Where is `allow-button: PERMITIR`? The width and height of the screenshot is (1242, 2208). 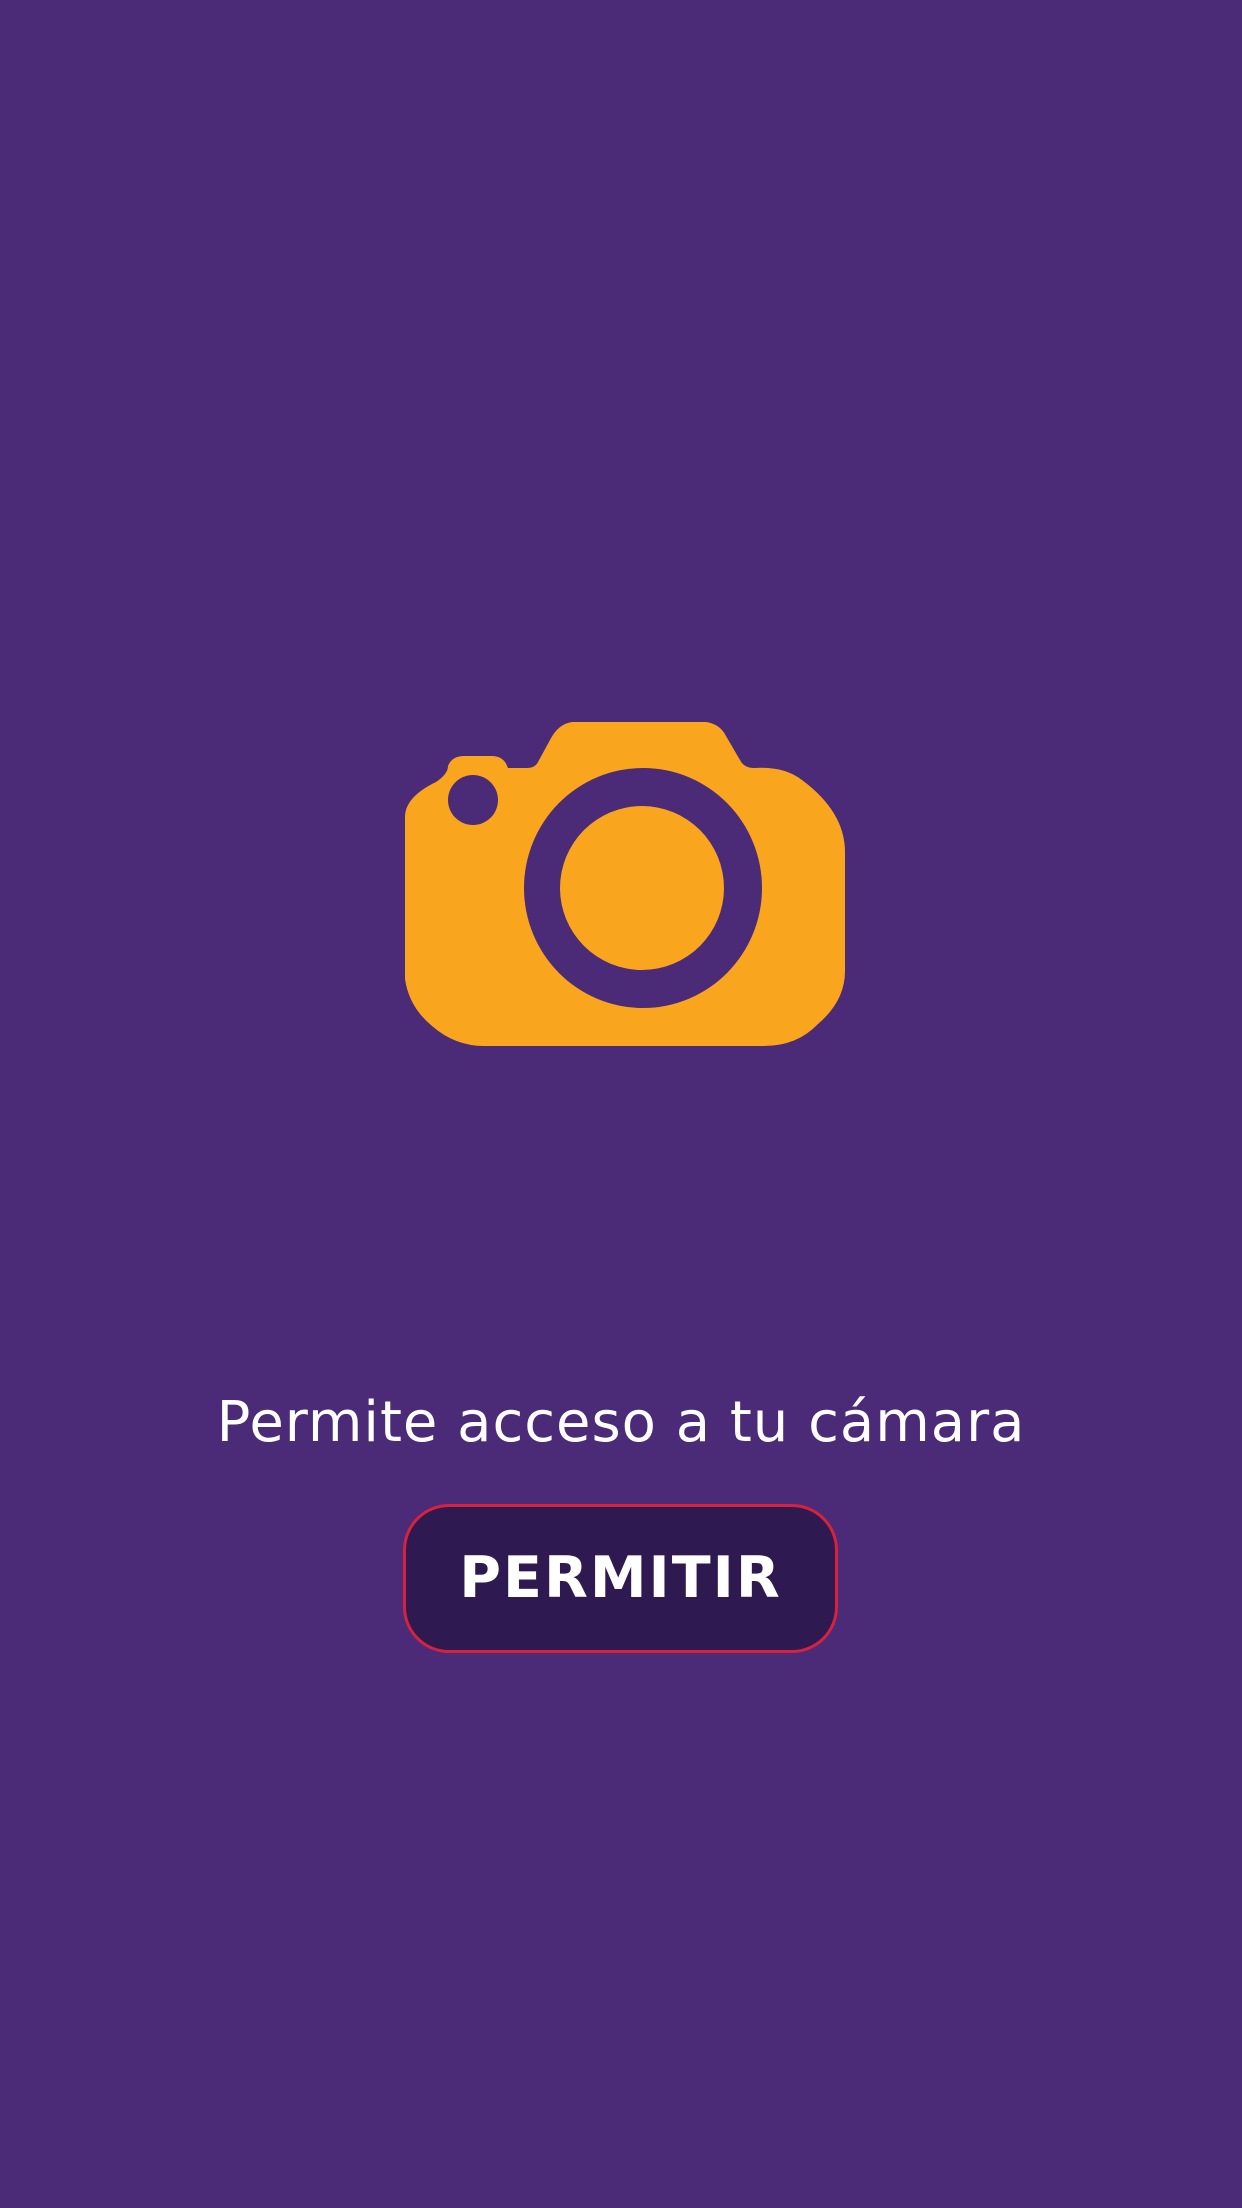
allow-button: PERMITIR is located at coordinates (620, 1578).